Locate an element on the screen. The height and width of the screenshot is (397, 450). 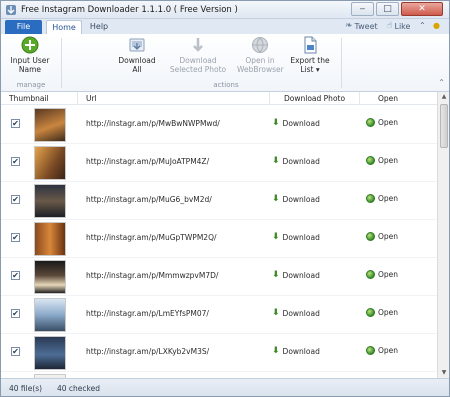
file-count: 40 file(s) is located at coordinates (26, 388).